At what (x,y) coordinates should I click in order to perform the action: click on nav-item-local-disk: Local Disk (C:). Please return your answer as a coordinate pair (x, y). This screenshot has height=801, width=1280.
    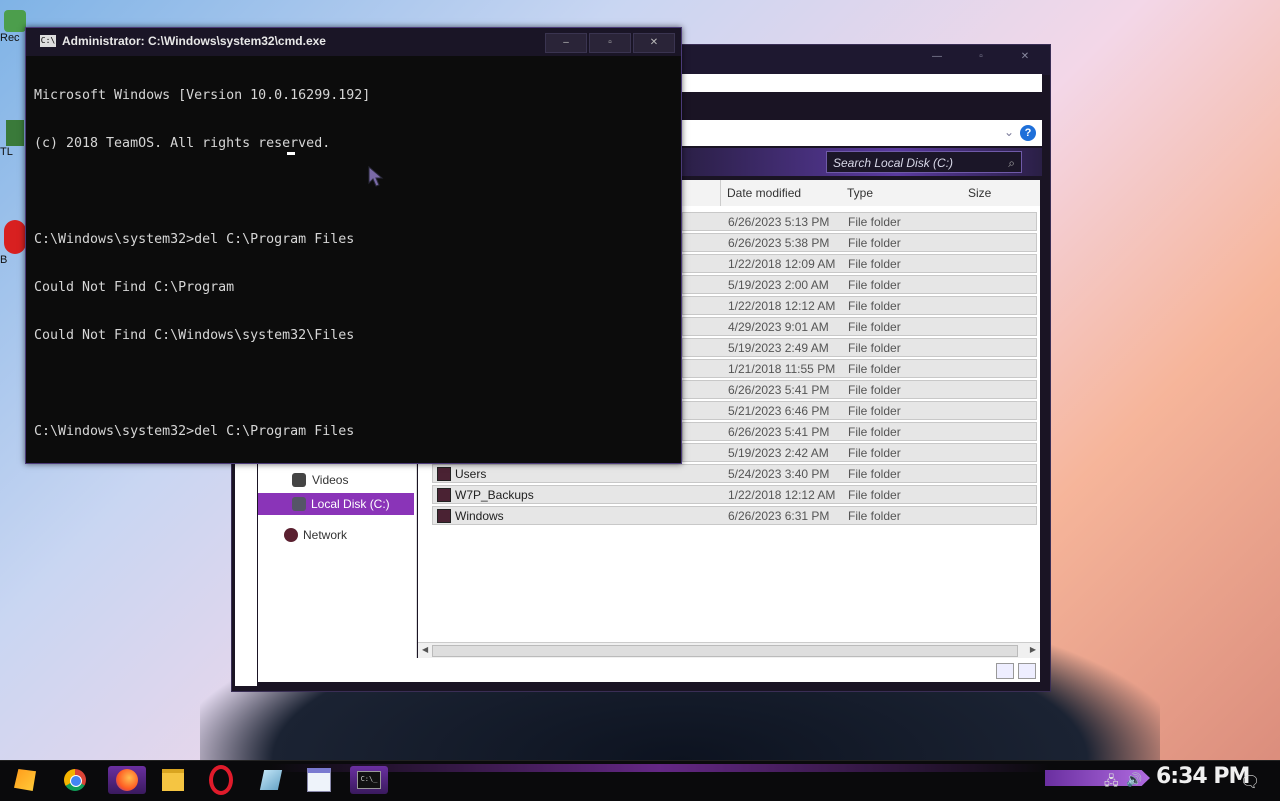
    Looking at the image, I should click on (336, 504).